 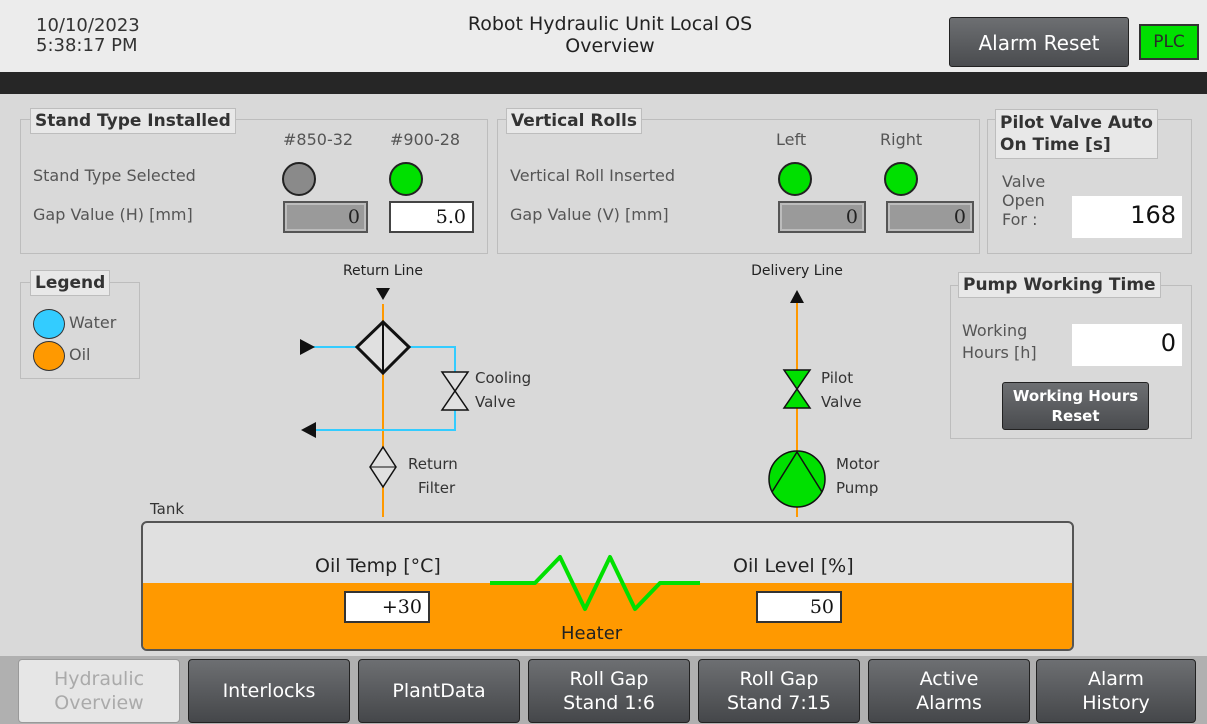 What do you see at coordinates (779, 691) in the screenshot?
I see `nav-roll-gap-7-15: Roll Gap Stand 7:15` at bounding box center [779, 691].